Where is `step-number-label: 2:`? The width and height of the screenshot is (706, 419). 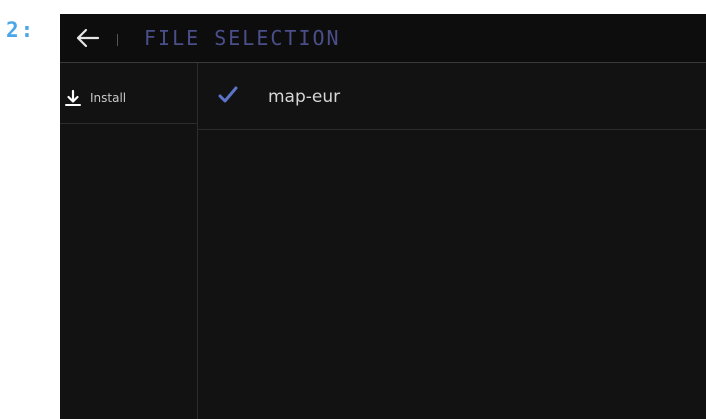 step-number-label: 2: is located at coordinates (21, 30).